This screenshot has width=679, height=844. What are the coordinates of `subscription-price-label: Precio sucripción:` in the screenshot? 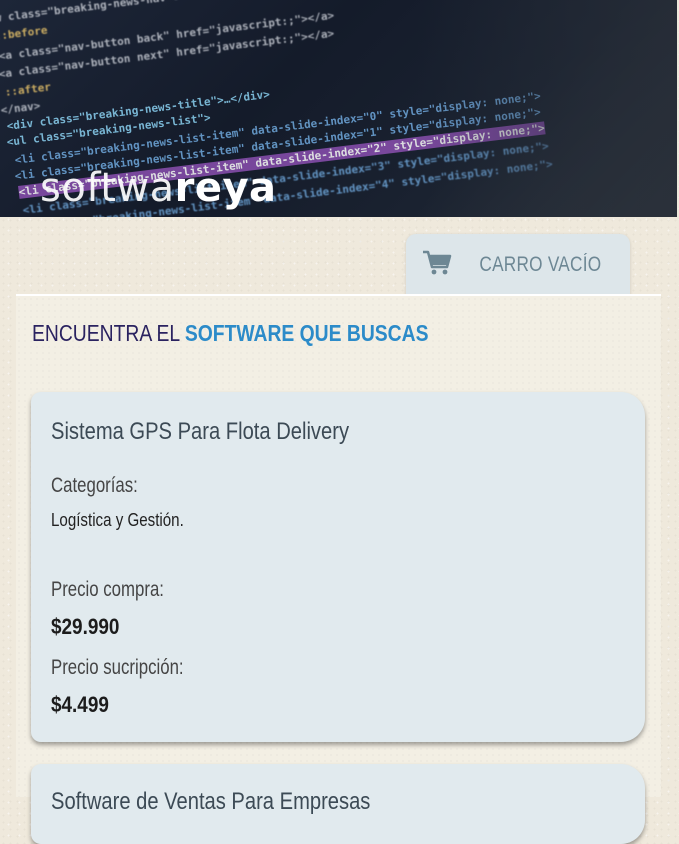 It's located at (117, 667).